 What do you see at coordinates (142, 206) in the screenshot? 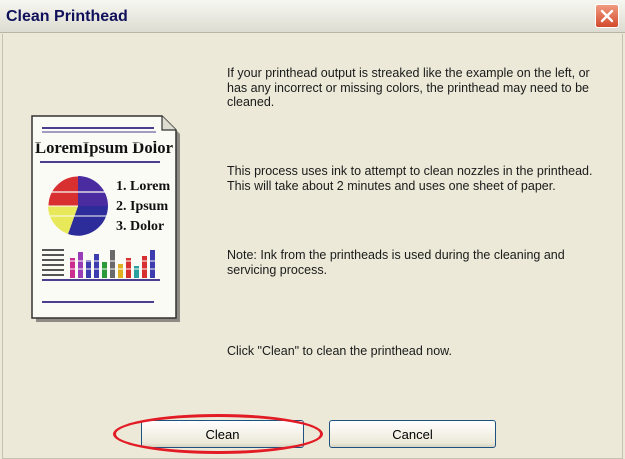
I see `illustration-list-item-2: 2. Ipsum` at bounding box center [142, 206].